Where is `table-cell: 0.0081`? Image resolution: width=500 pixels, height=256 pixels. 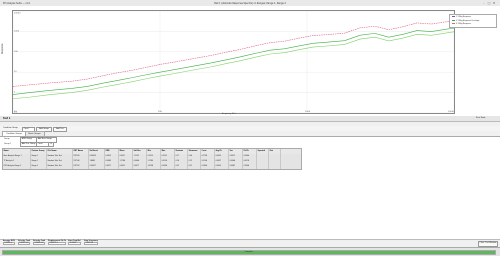
table-cell: 0.0081 is located at coordinates (236, 166).